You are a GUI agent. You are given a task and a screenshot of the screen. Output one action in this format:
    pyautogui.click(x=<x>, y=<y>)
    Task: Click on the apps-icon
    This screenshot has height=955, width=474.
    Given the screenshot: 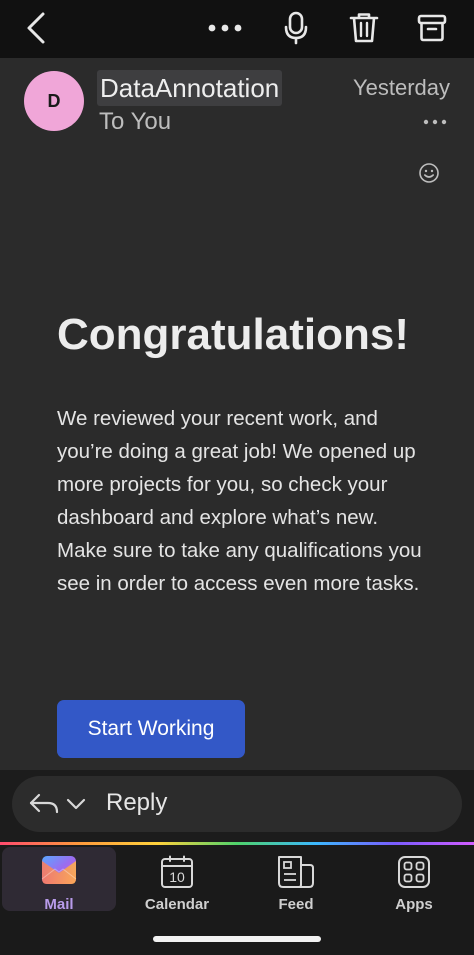 What is the action you would take?
    pyautogui.click(x=414, y=872)
    